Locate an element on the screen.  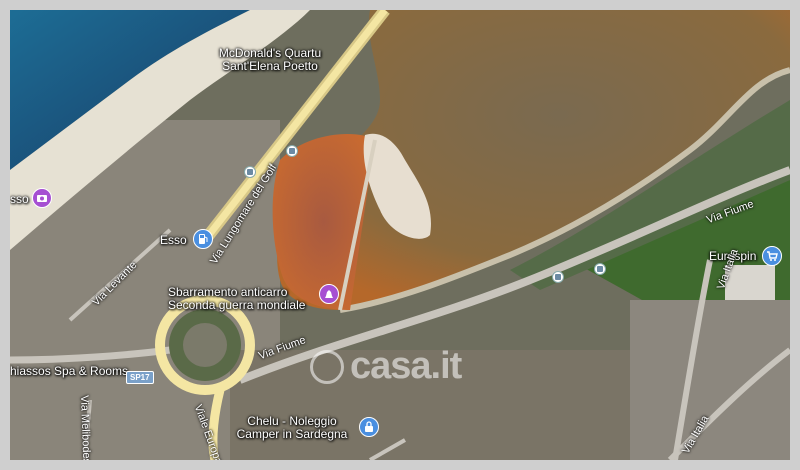
label-mcdonalds: McDonald's Quartu Sant'Elena Poetto is located at coordinates (270, 60).